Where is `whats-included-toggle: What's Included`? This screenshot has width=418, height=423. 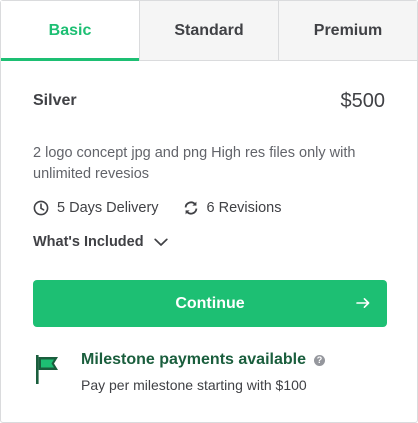
whats-included-toggle: What's Included is located at coordinates (100, 242).